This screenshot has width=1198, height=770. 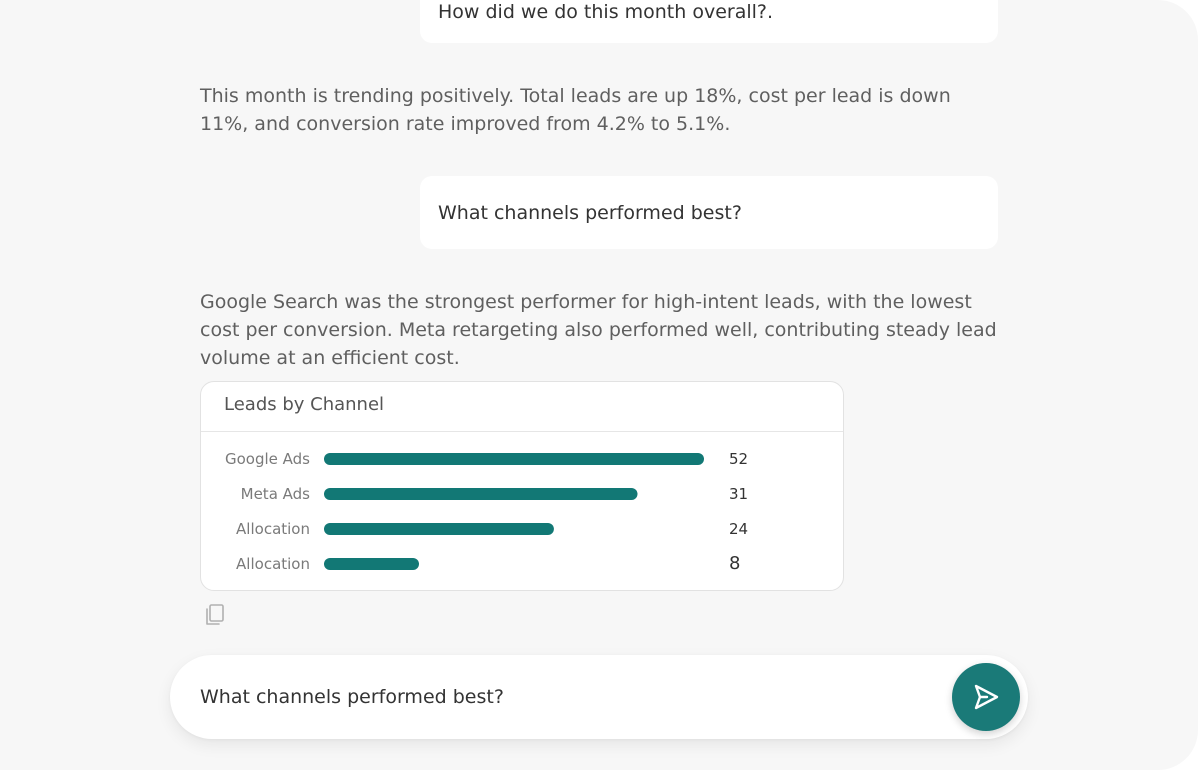 What do you see at coordinates (738, 529) in the screenshot?
I see `value-label: 24` at bounding box center [738, 529].